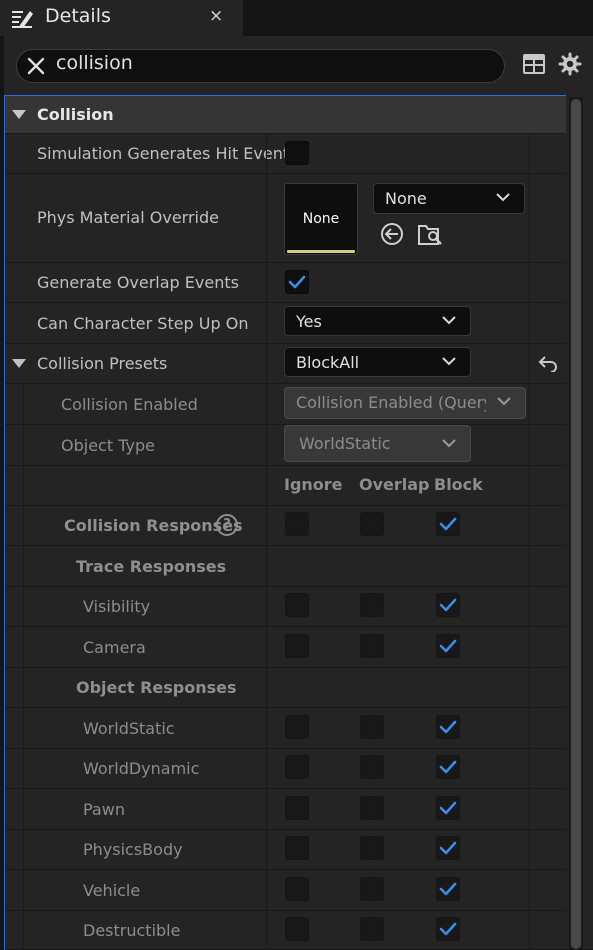  Describe the element at coordinates (449, 198) in the screenshot. I see `phys-material-dropdown: None` at that location.